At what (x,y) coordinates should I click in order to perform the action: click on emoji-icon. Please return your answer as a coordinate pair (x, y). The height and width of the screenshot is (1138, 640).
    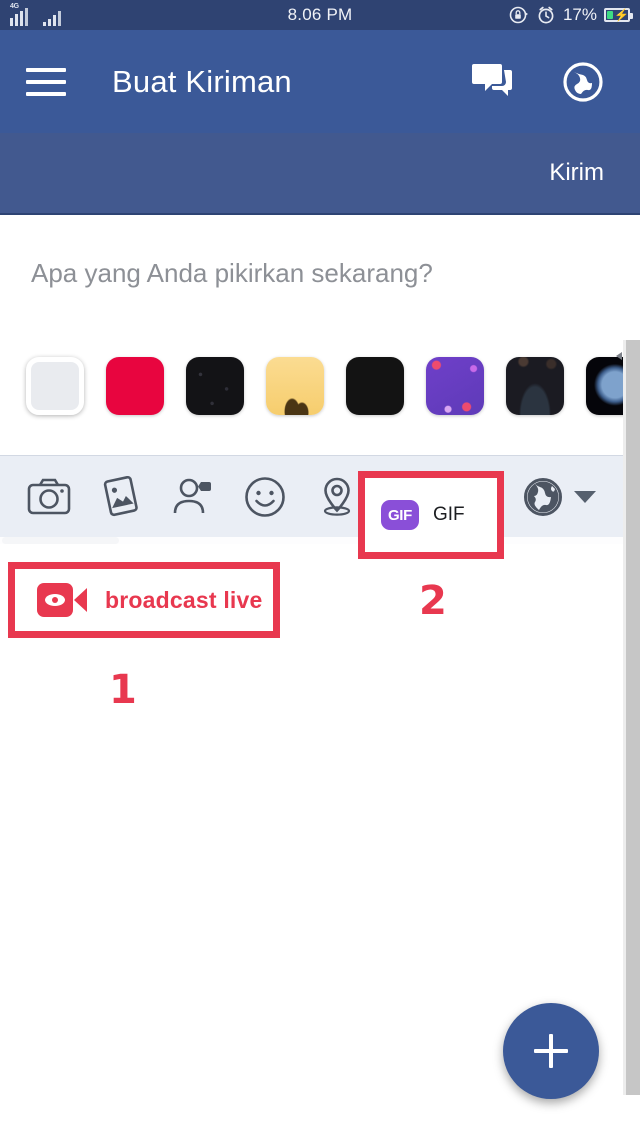
    Looking at the image, I should click on (265, 497).